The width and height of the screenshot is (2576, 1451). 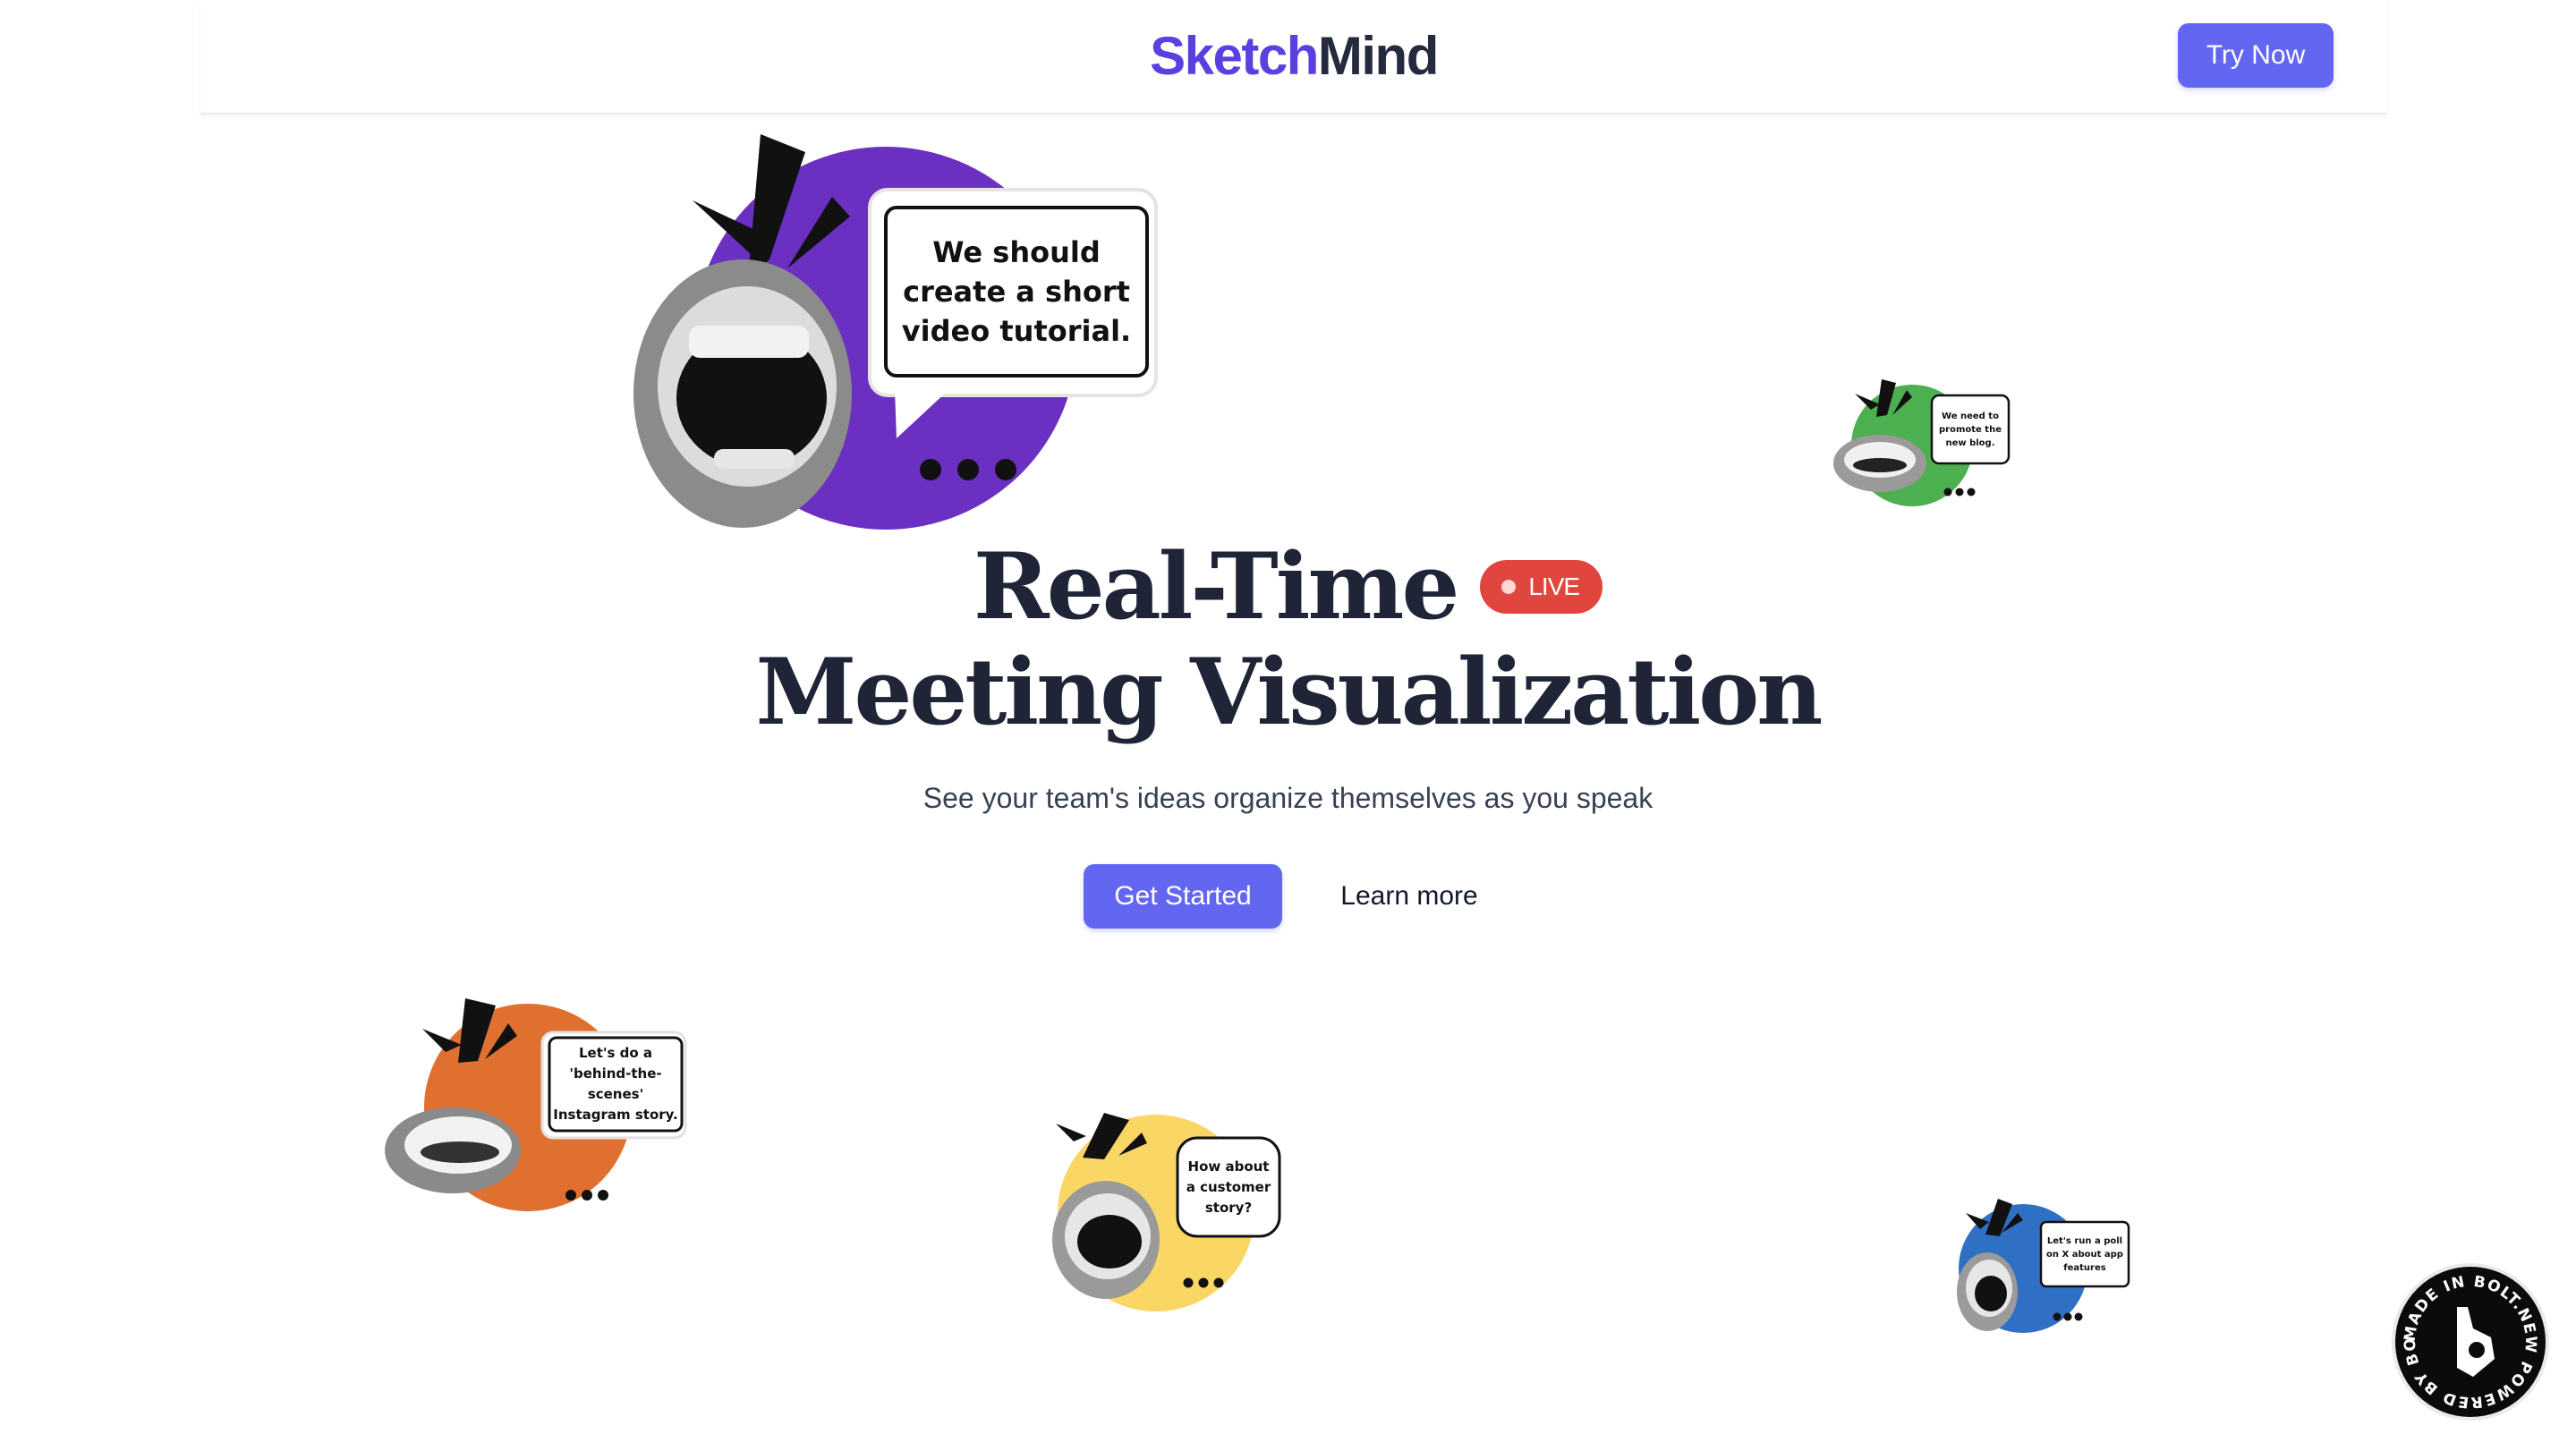 I want to click on speech-illustration-purple: We should create a short video tutorial., so click(x=908, y=335).